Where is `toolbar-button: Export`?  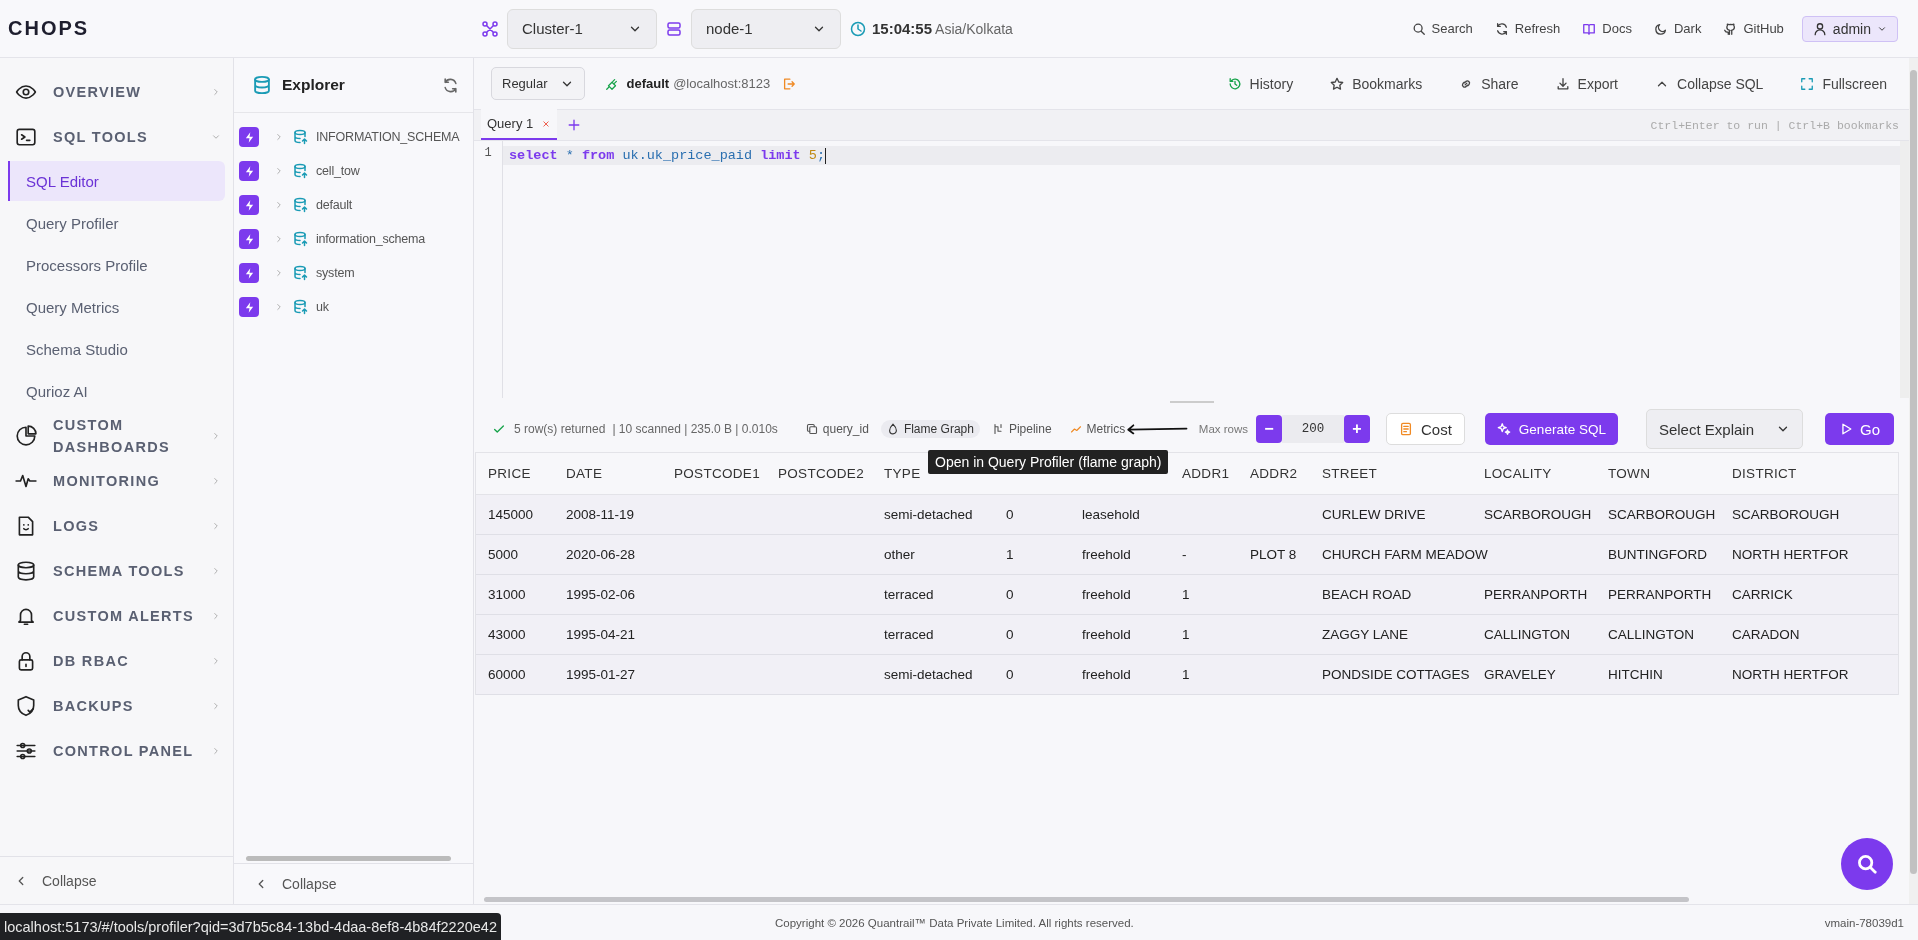
toolbar-button: Export is located at coordinates (1586, 83).